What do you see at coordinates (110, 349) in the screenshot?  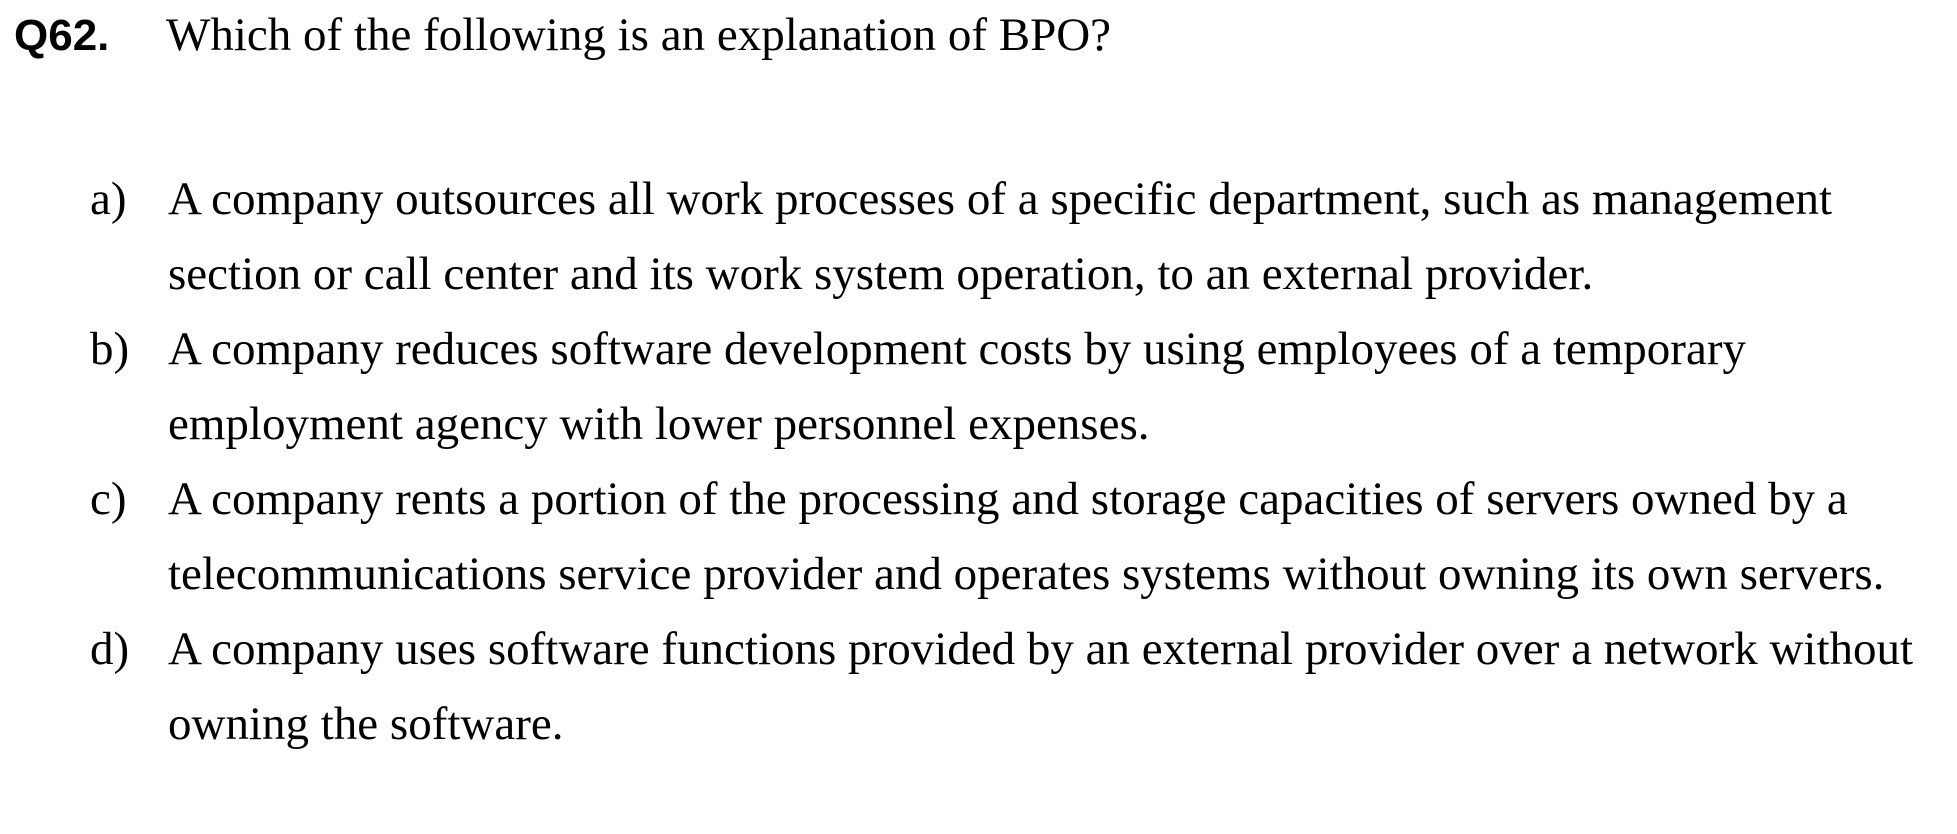 I see `option-letter: b)` at bounding box center [110, 349].